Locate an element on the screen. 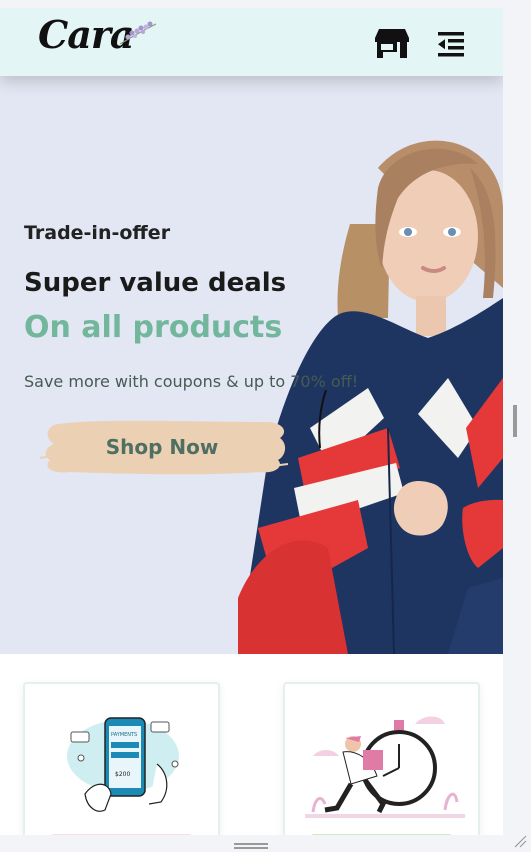  store-icon is located at coordinates (392, 43).